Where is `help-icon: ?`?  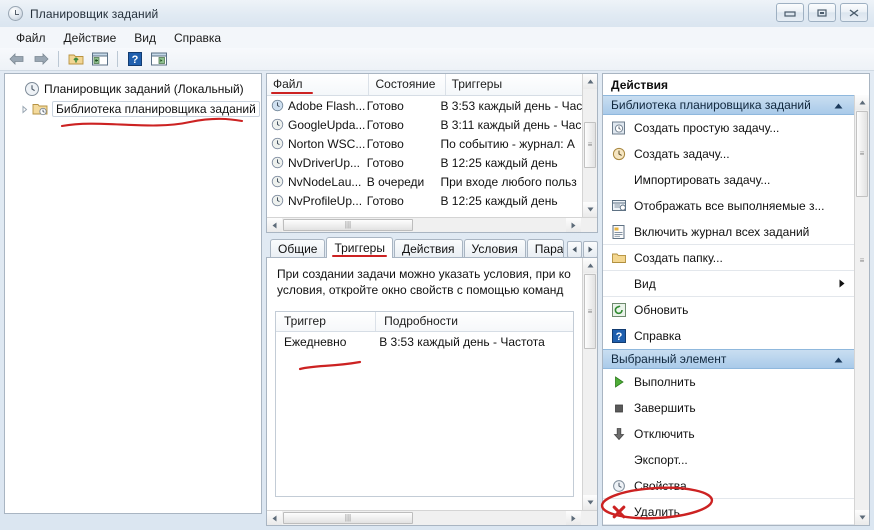
help-icon: ? is located at coordinates (135, 59).